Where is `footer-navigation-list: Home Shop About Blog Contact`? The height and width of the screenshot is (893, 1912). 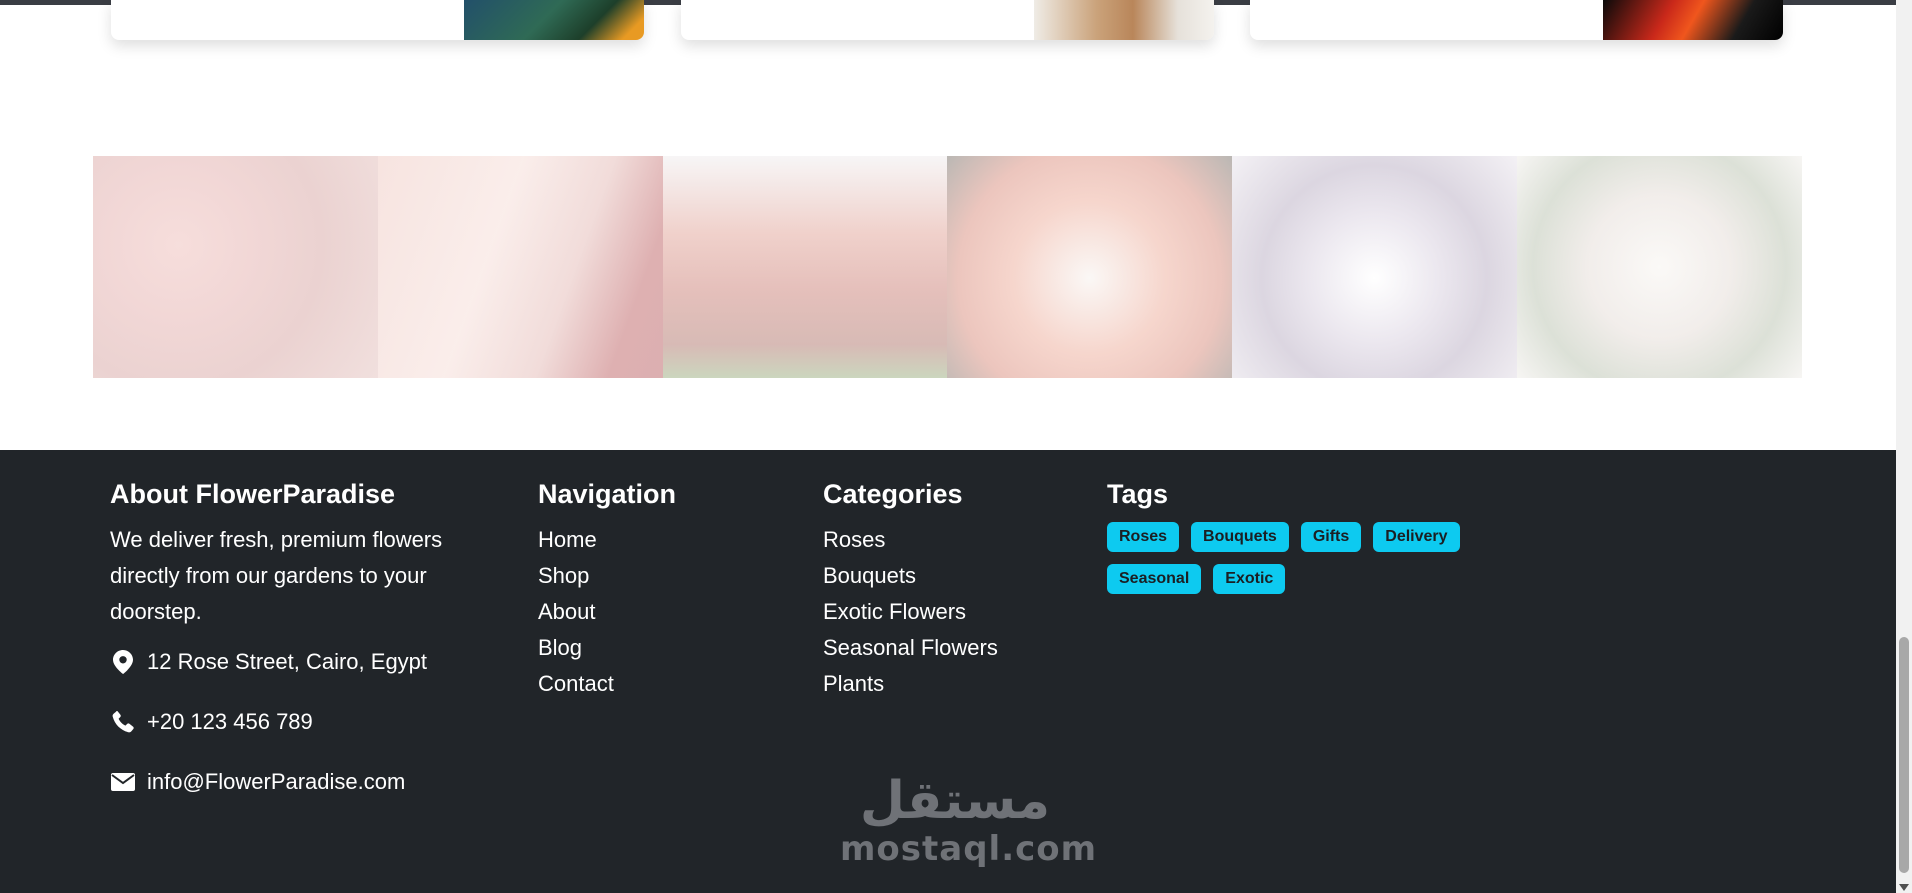
footer-navigation-list: Home Shop About Blog Contact is located at coordinates (607, 612).